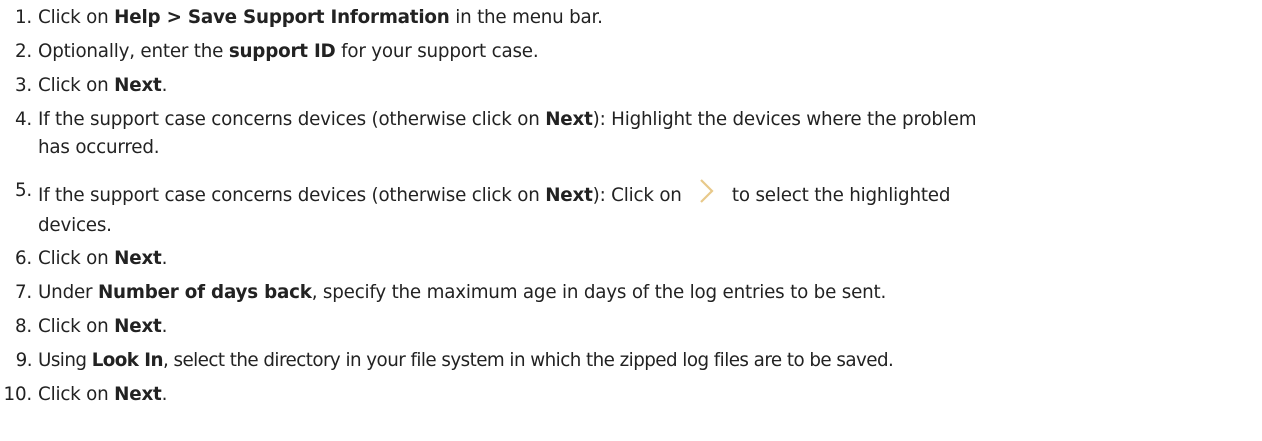  What do you see at coordinates (23, 190) in the screenshot?
I see `step-number: 5.` at bounding box center [23, 190].